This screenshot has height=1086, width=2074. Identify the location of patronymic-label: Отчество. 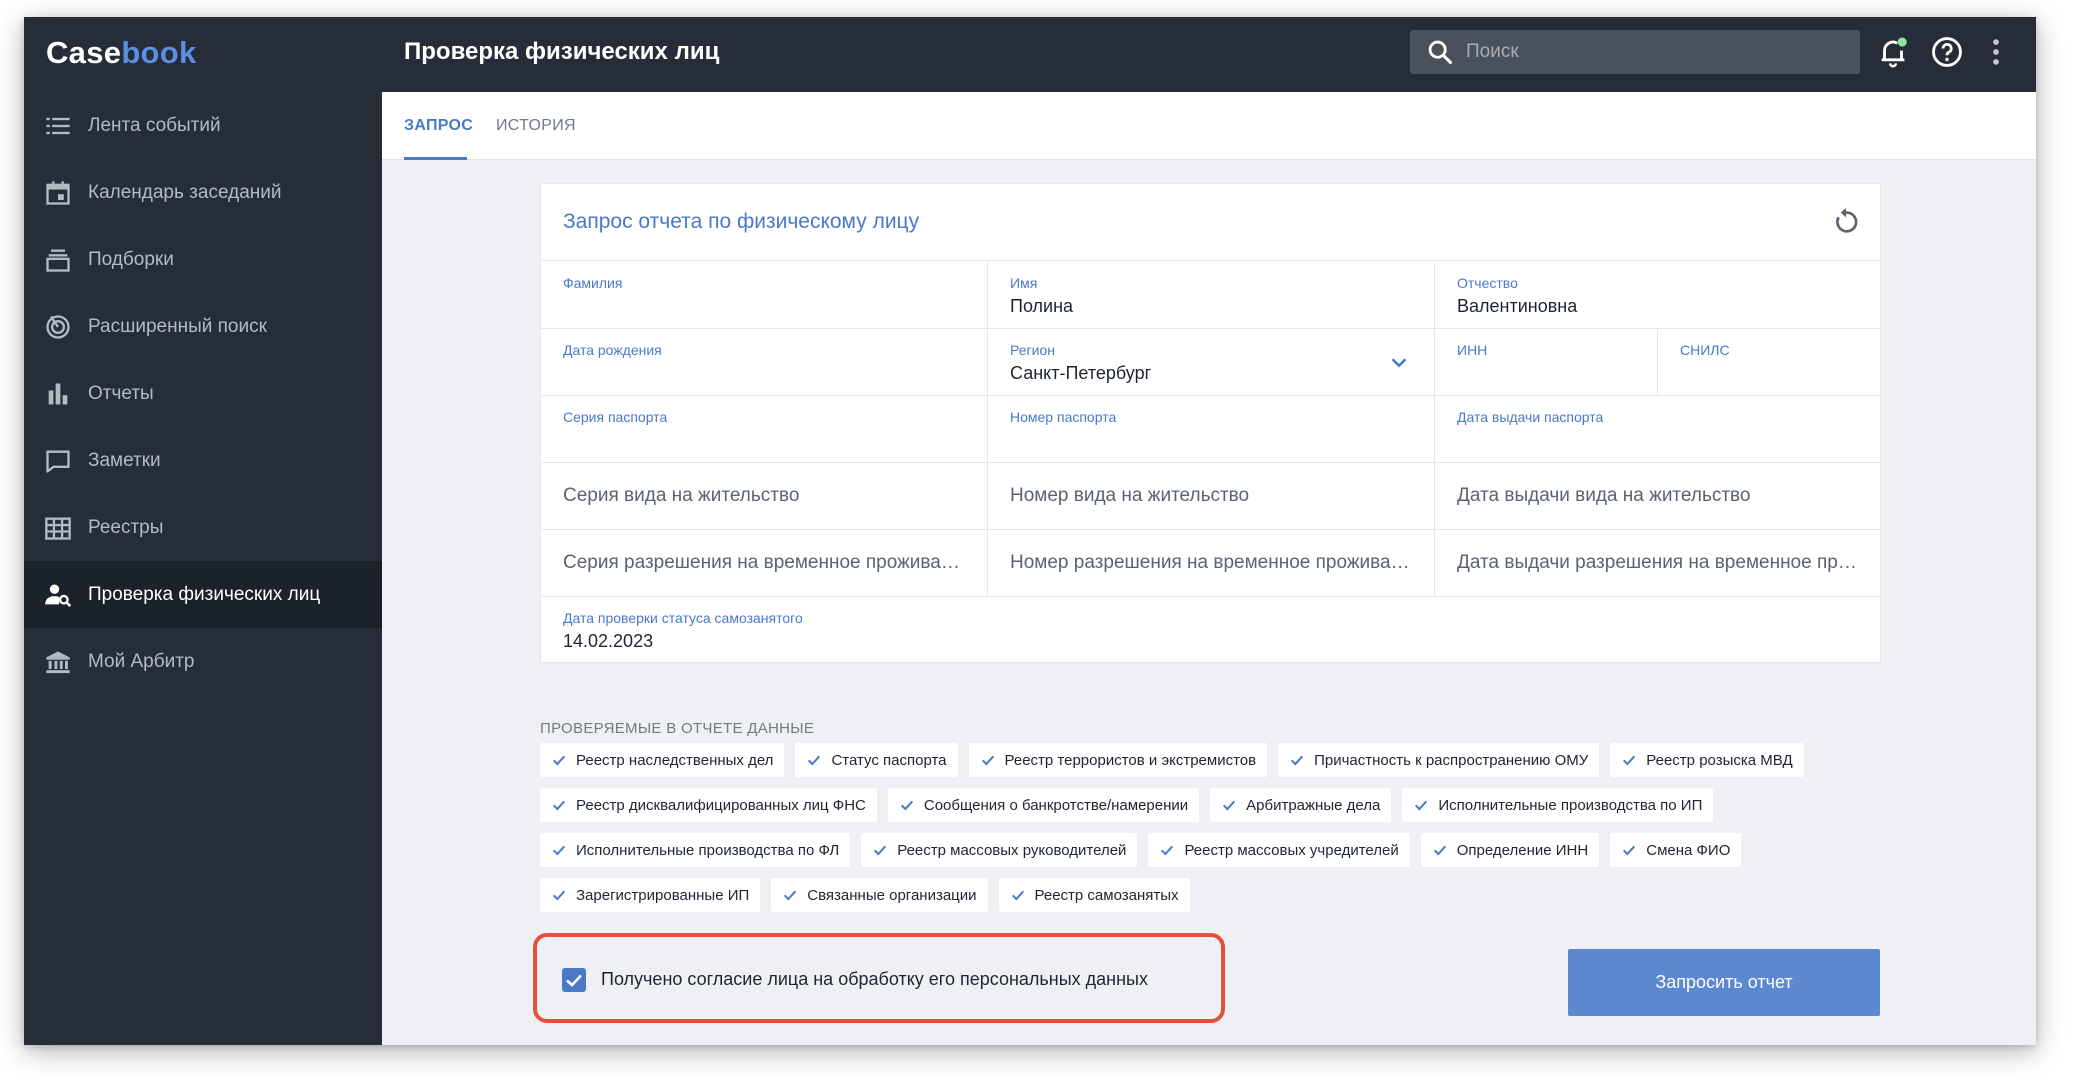
(1487, 283).